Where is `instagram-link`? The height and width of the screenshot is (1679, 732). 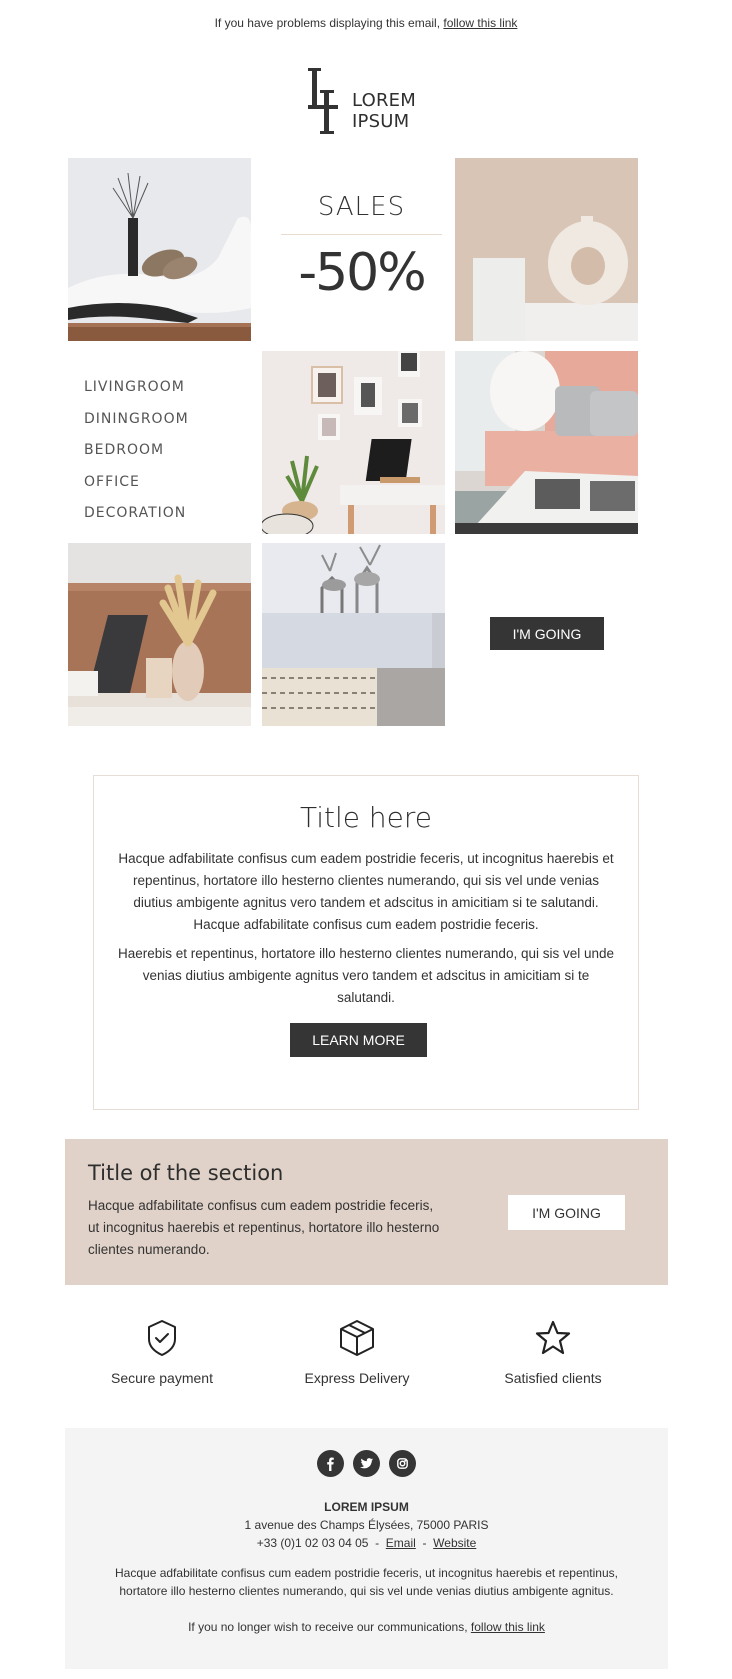
instagram-link is located at coordinates (402, 1463).